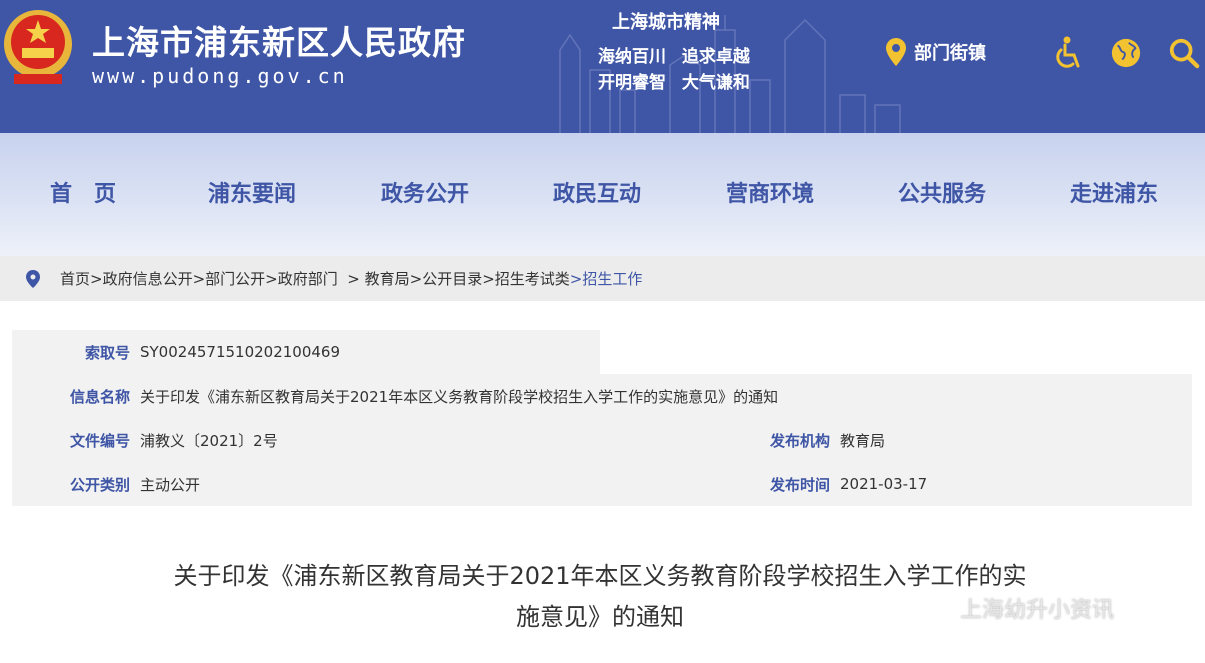 The width and height of the screenshot is (1205, 663). What do you see at coordinates (863, 440) in the screenshot?
I see `publisher-value: 教育局` at bounding box center [863, 440].